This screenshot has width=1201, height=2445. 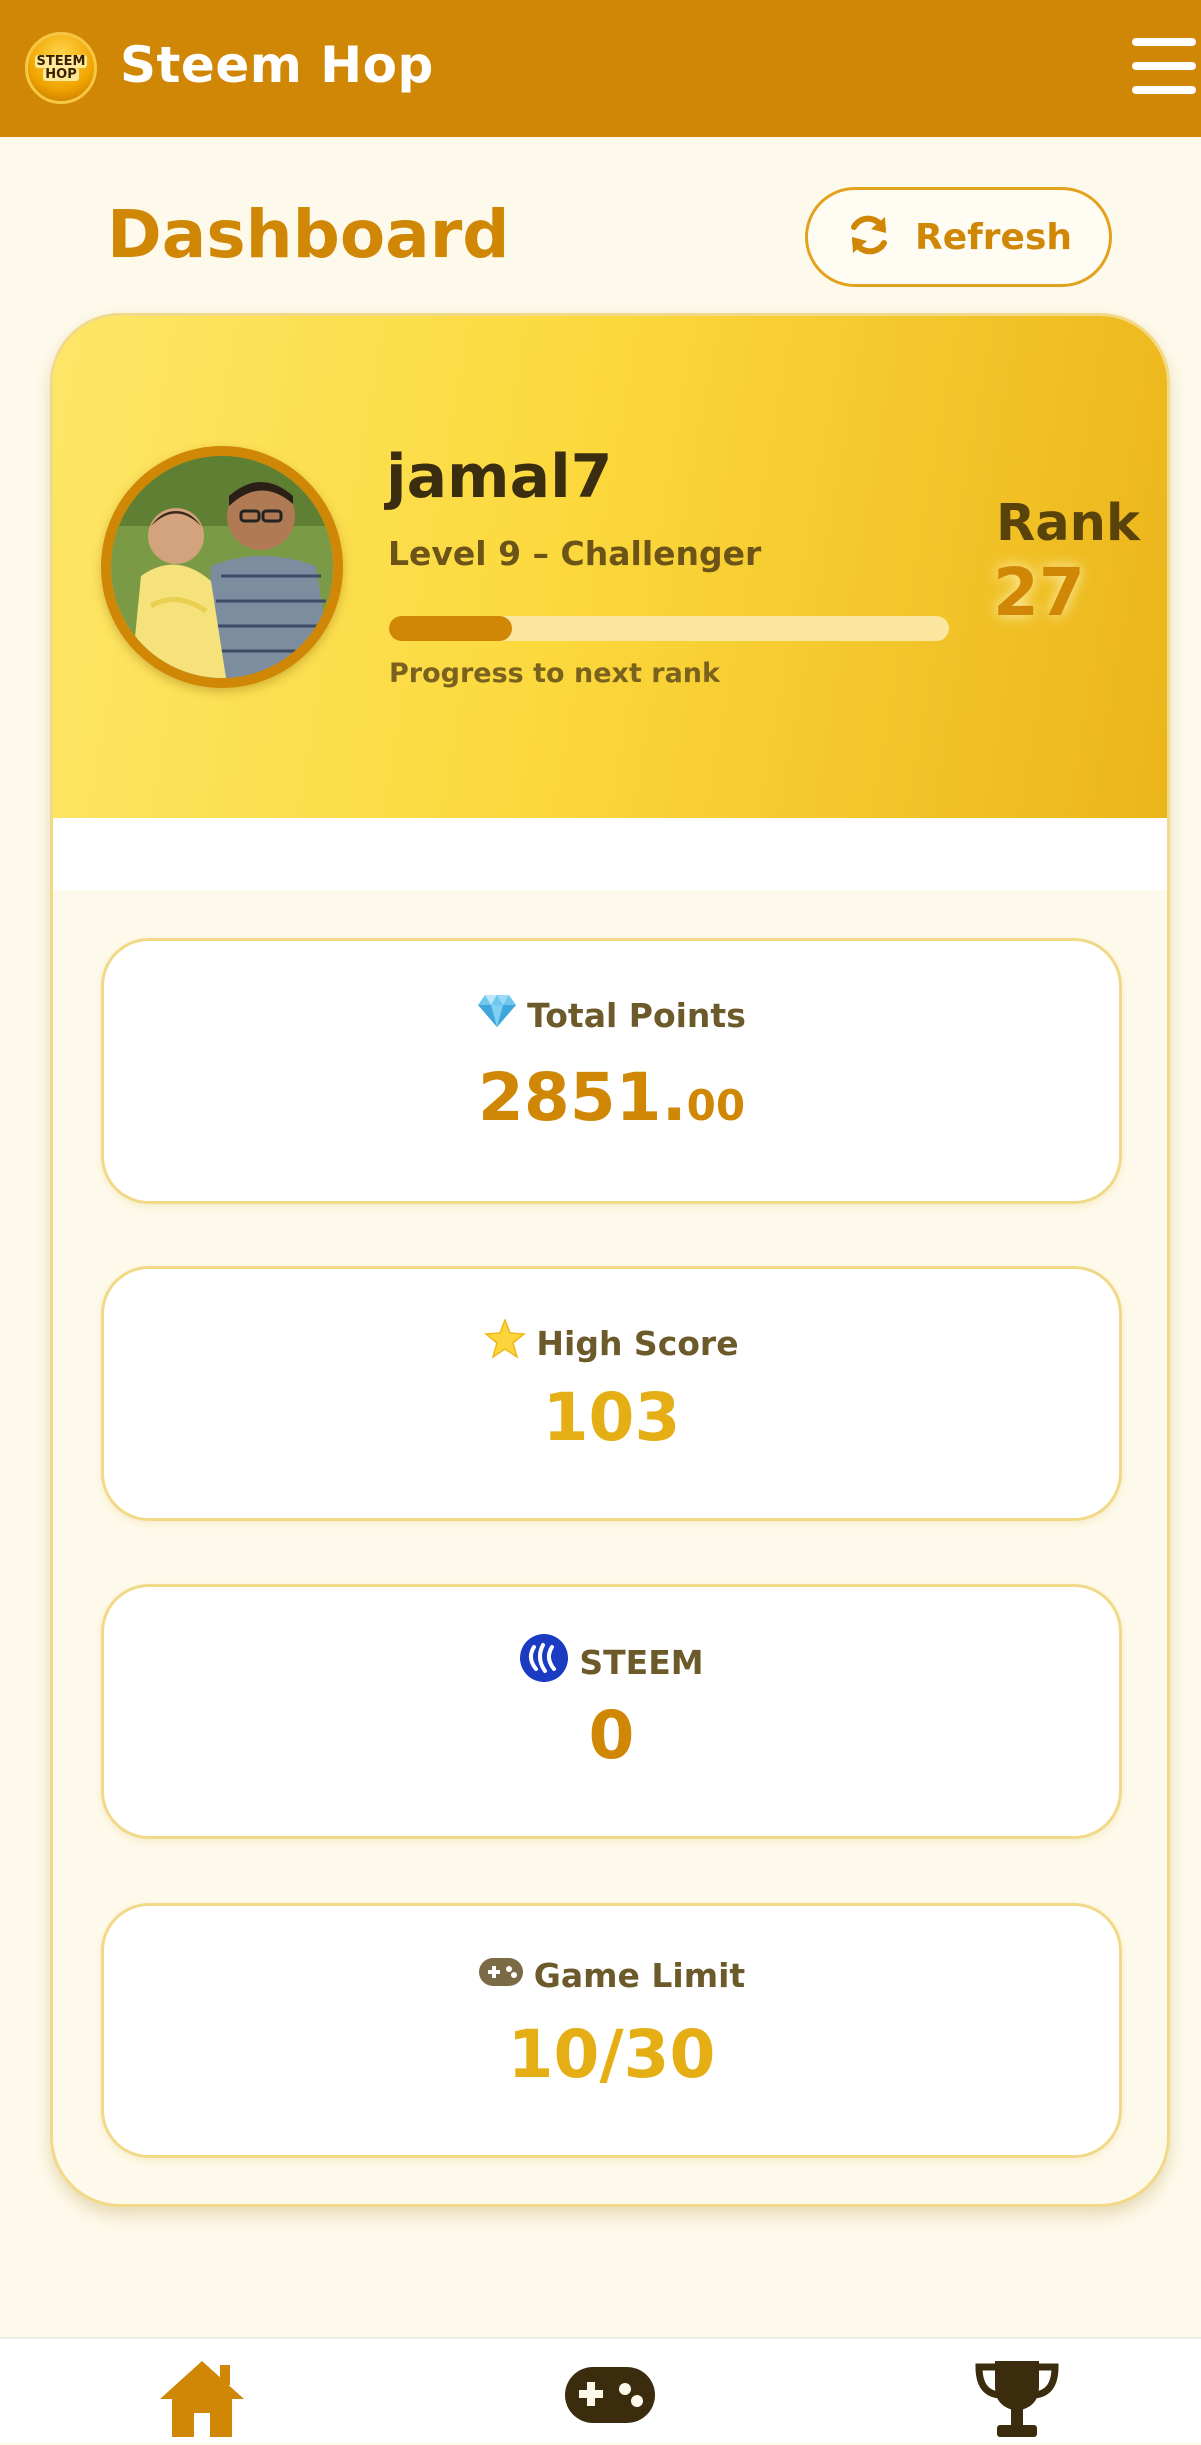 I want to click on stat-header: Total Points, so click(x=611, y=1015).